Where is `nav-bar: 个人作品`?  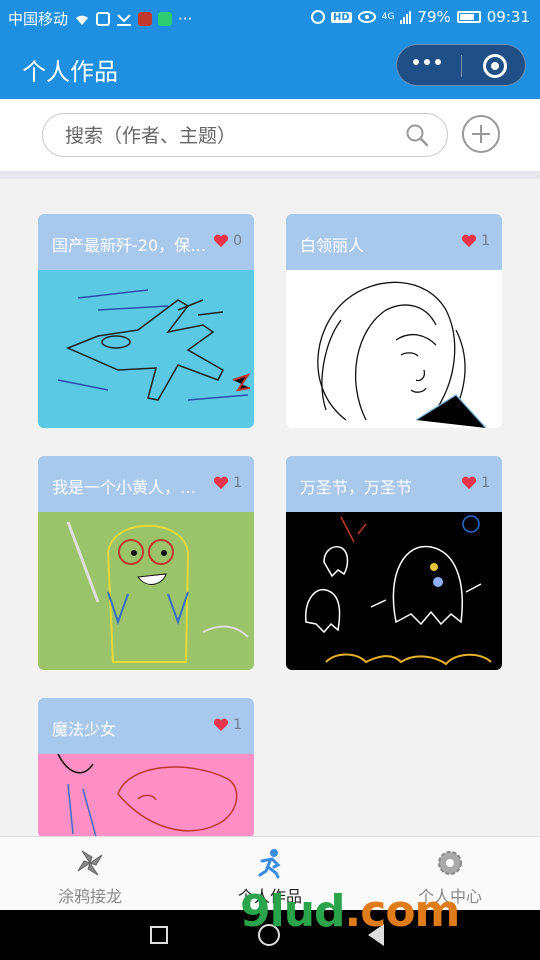
nav-bar: 个人作品 is located at coordinates (270, 66).